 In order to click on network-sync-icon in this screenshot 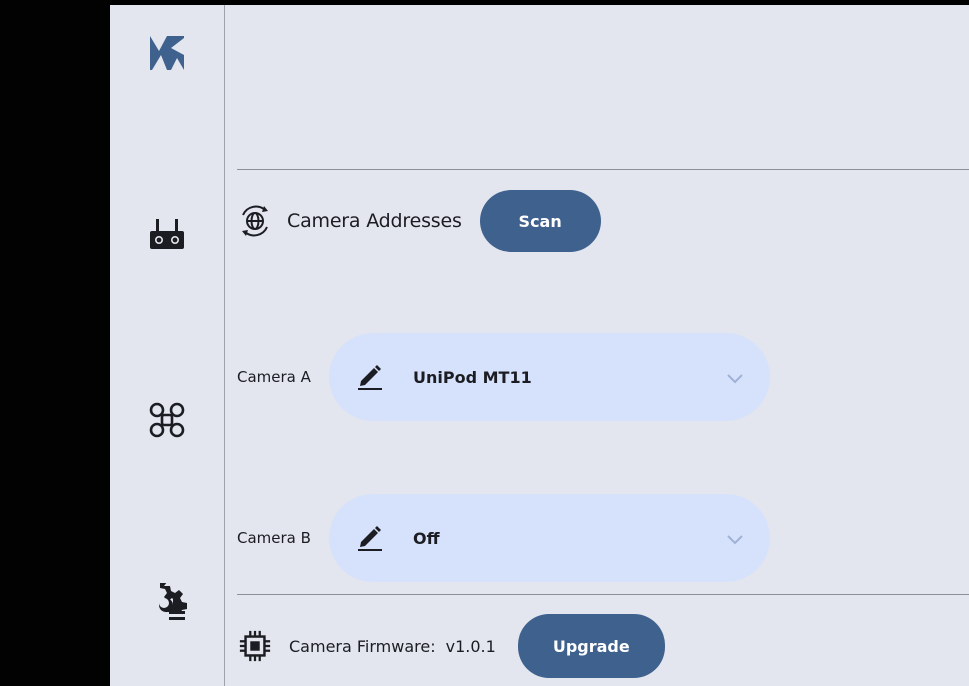, I will do `click(255, 221)`.